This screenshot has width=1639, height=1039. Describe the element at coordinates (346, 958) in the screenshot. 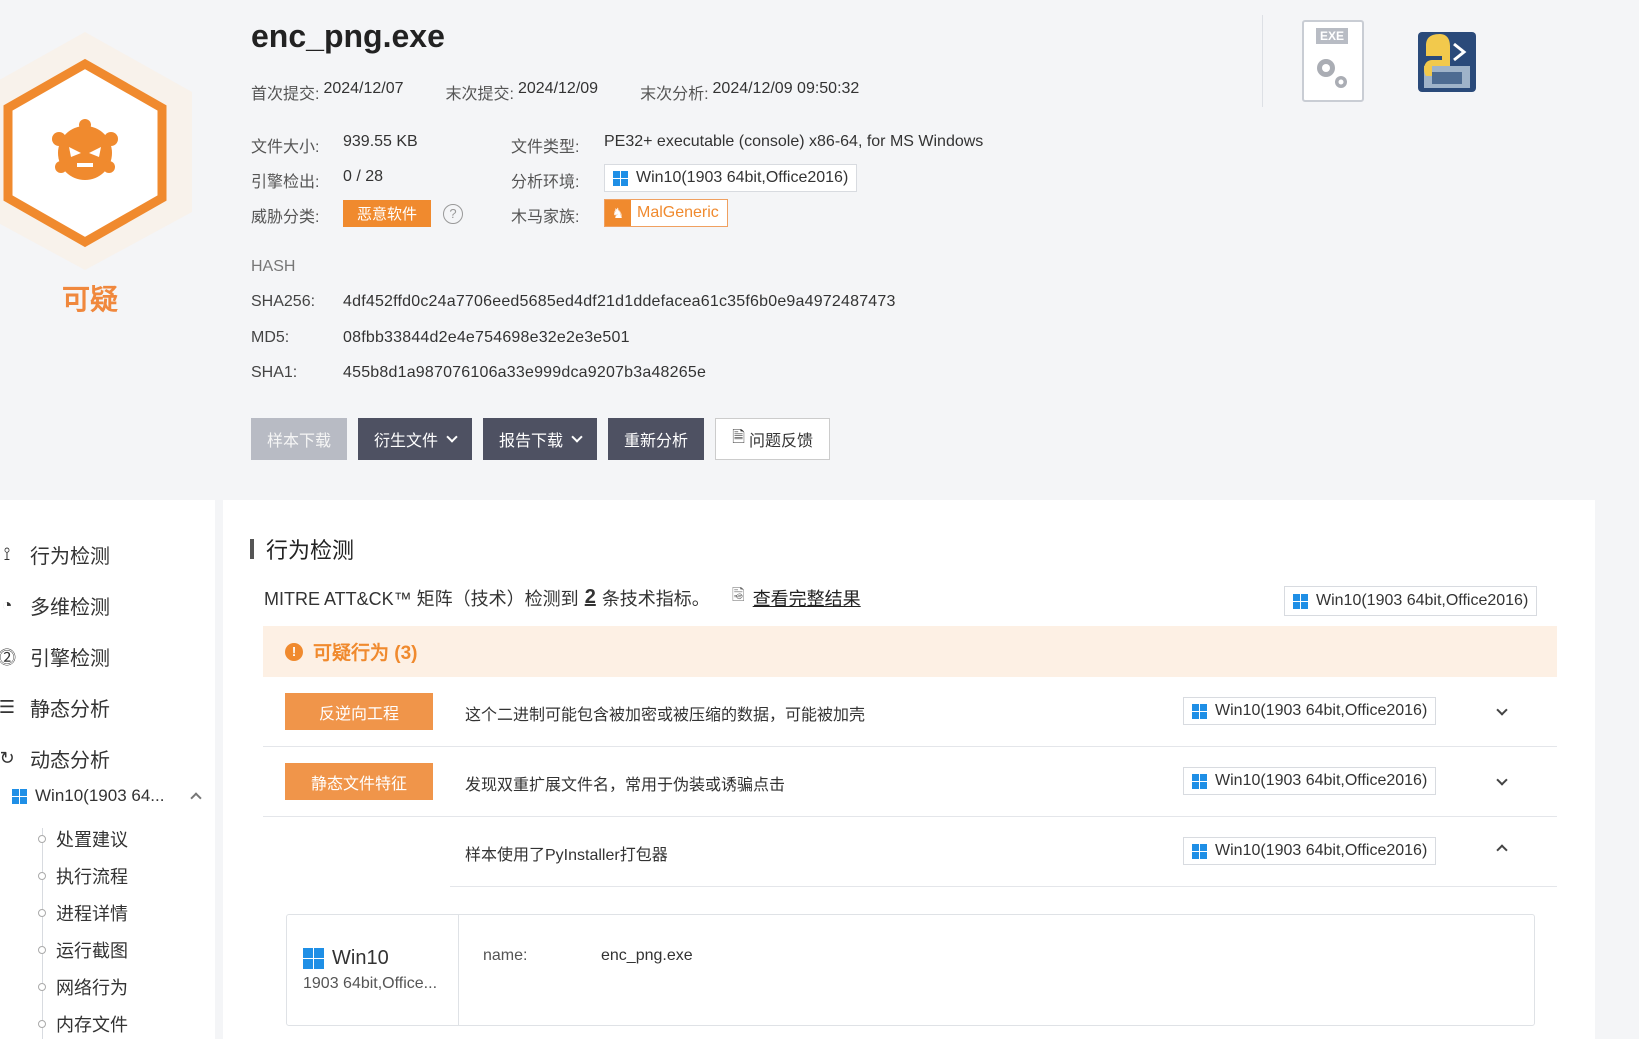

I see `detail-os: Win10` at that location.